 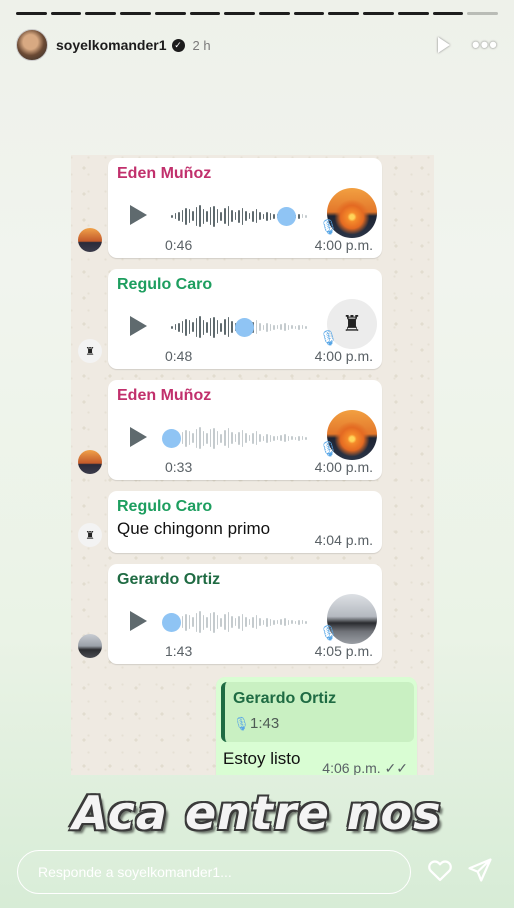 I want to click on audio-duration: 0:46, so click(x=179, y=245).